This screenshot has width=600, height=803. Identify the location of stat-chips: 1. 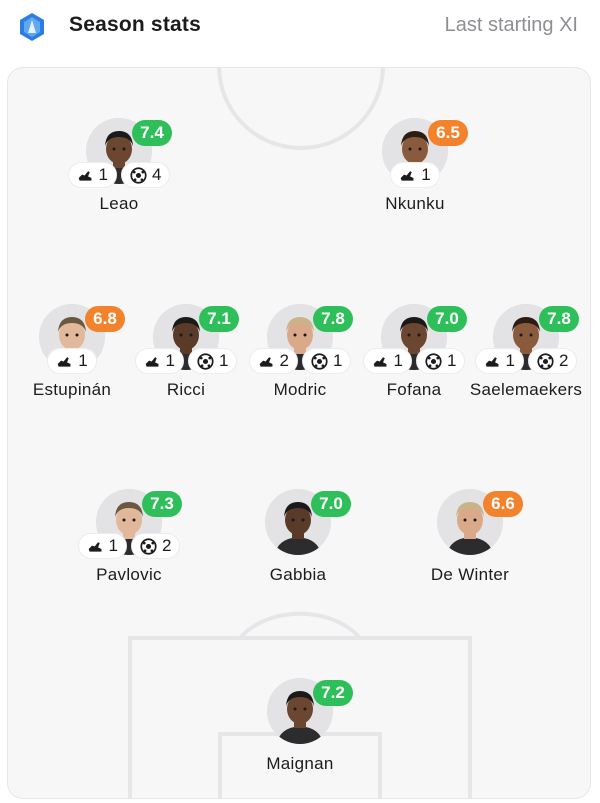
(415, 175).